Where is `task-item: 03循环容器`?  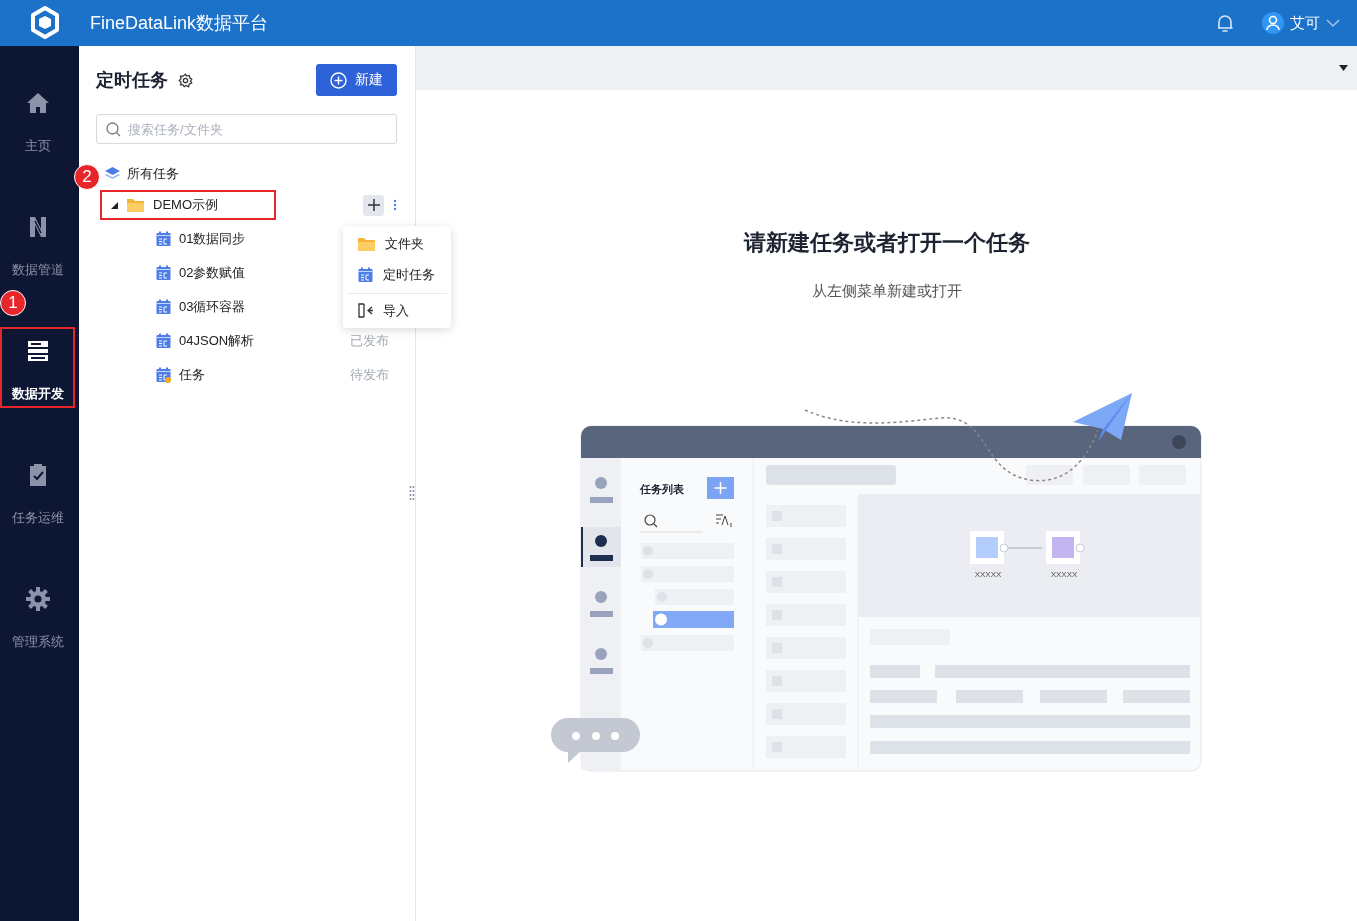 task-item: 03循环容器 is located at coordinates (201, 307).